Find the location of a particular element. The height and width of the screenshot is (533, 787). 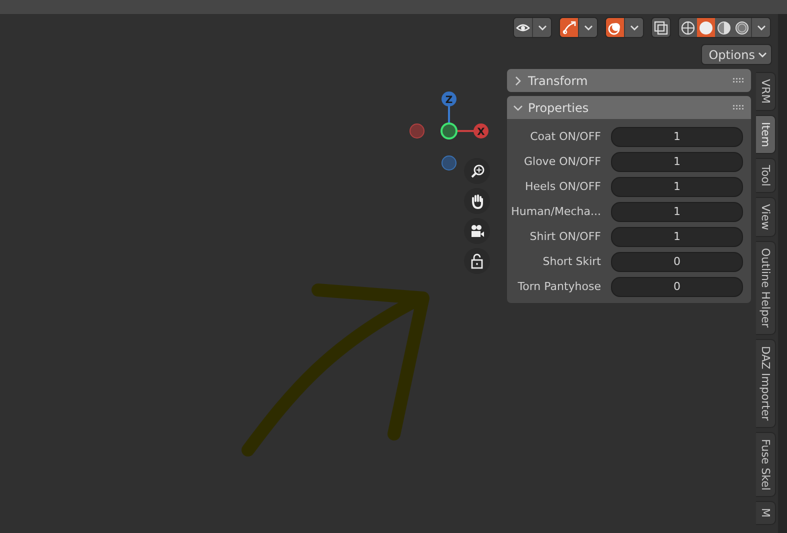

sidebar-tab: Outline Helper is located at coordinates (766, 288).